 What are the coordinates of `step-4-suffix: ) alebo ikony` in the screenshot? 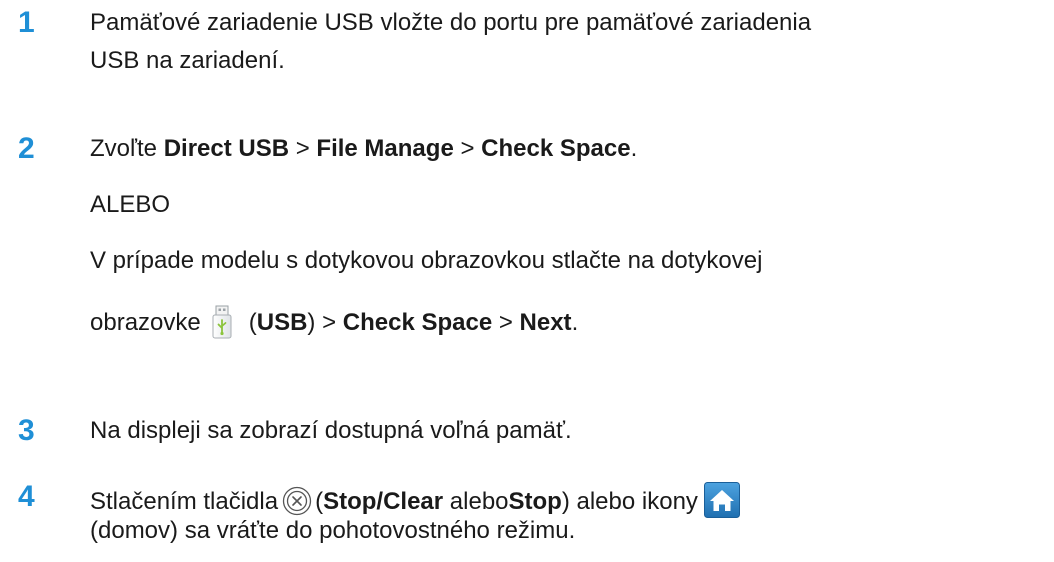 It's located at (629, 501).